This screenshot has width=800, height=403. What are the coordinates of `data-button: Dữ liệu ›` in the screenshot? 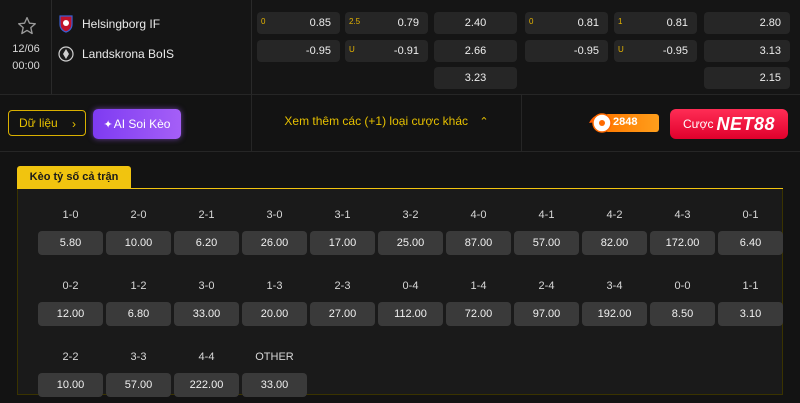 It's located at (47, 123).